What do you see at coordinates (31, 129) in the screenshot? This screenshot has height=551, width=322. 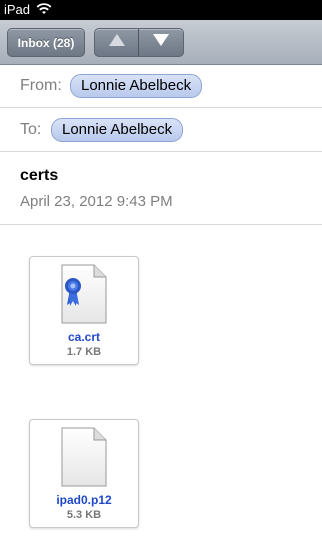 I see `to-label: To:` at bounding box center [31, 129].